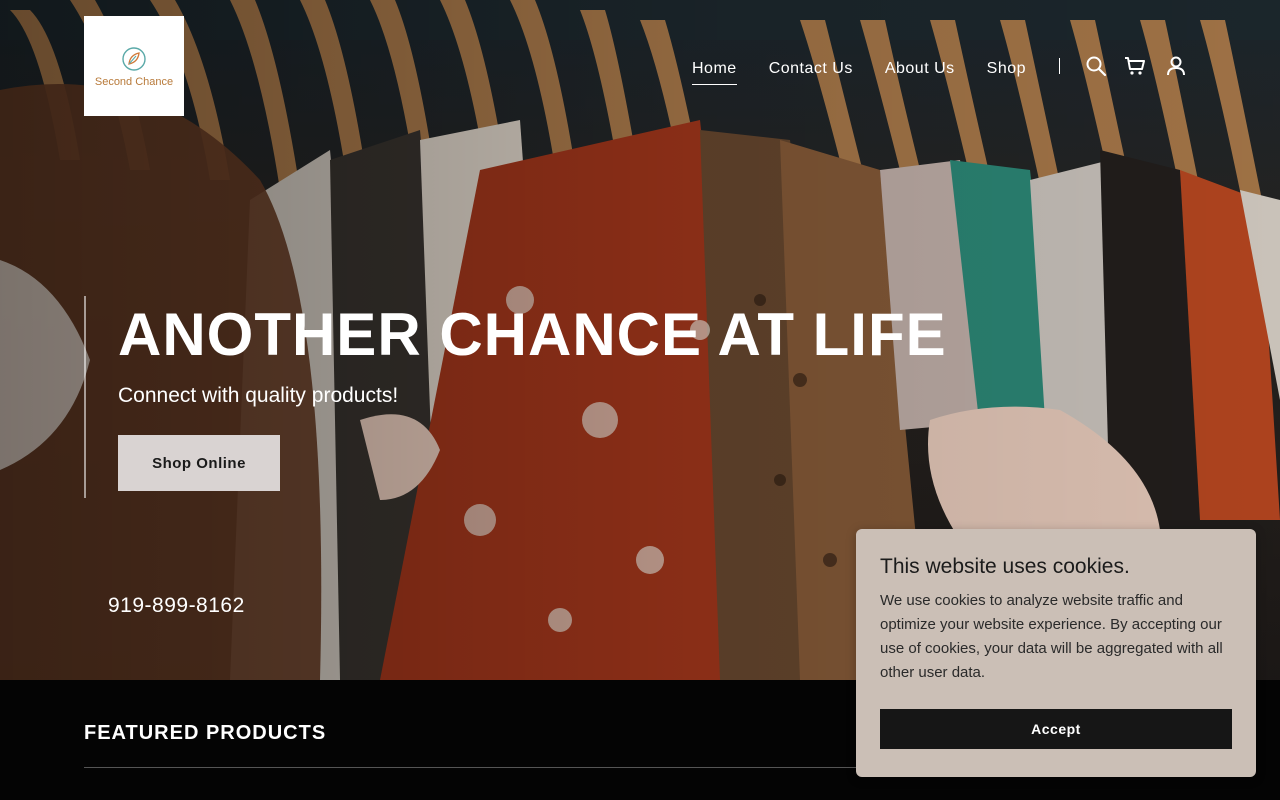 The image size is (1280, 800). I want to click on hero-subtitle: Connect with quality products!, so click(258, 395).